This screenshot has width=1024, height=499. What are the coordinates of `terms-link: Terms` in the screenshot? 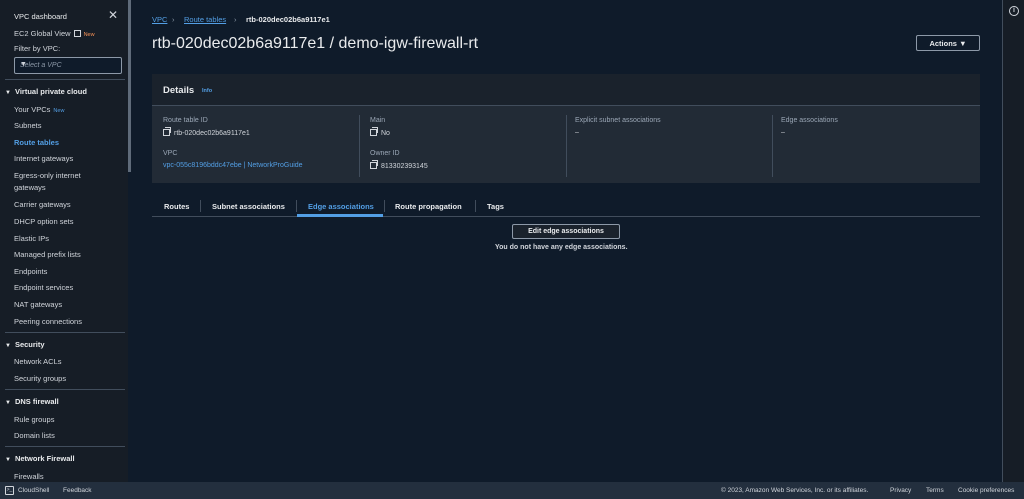 It's located at (935, 490).